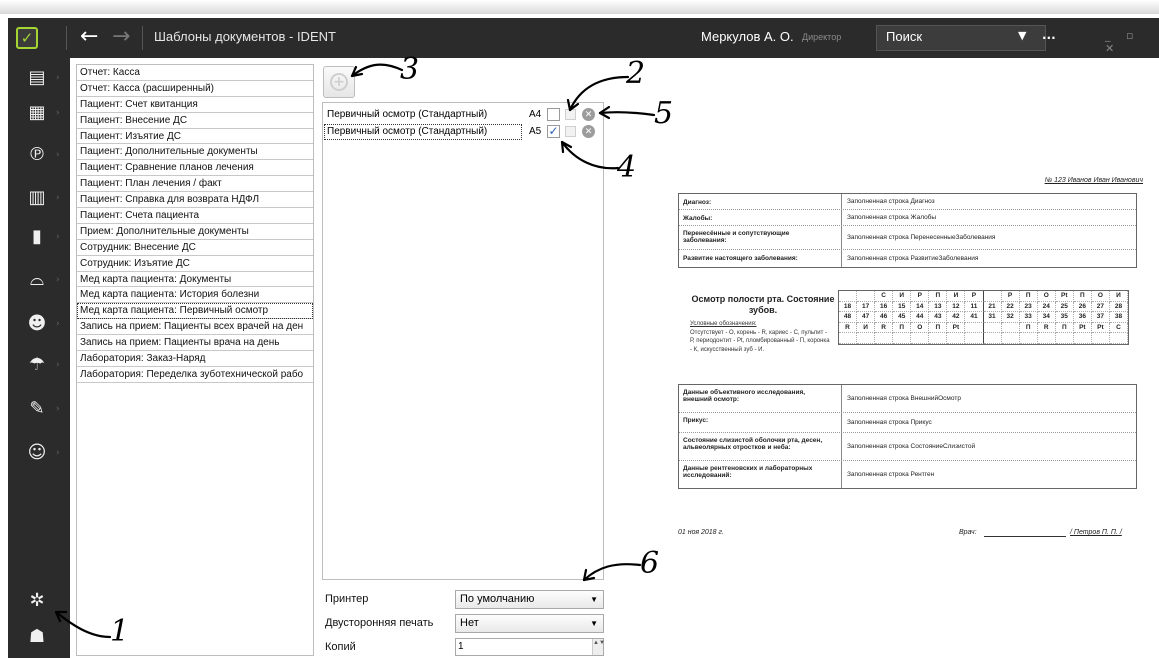 The image size is (1159, 658). What do you see at coordinates (37, 601) in the screenshot?
I see `settings-gear-icon: ✲` at bounding box center [37, 601].